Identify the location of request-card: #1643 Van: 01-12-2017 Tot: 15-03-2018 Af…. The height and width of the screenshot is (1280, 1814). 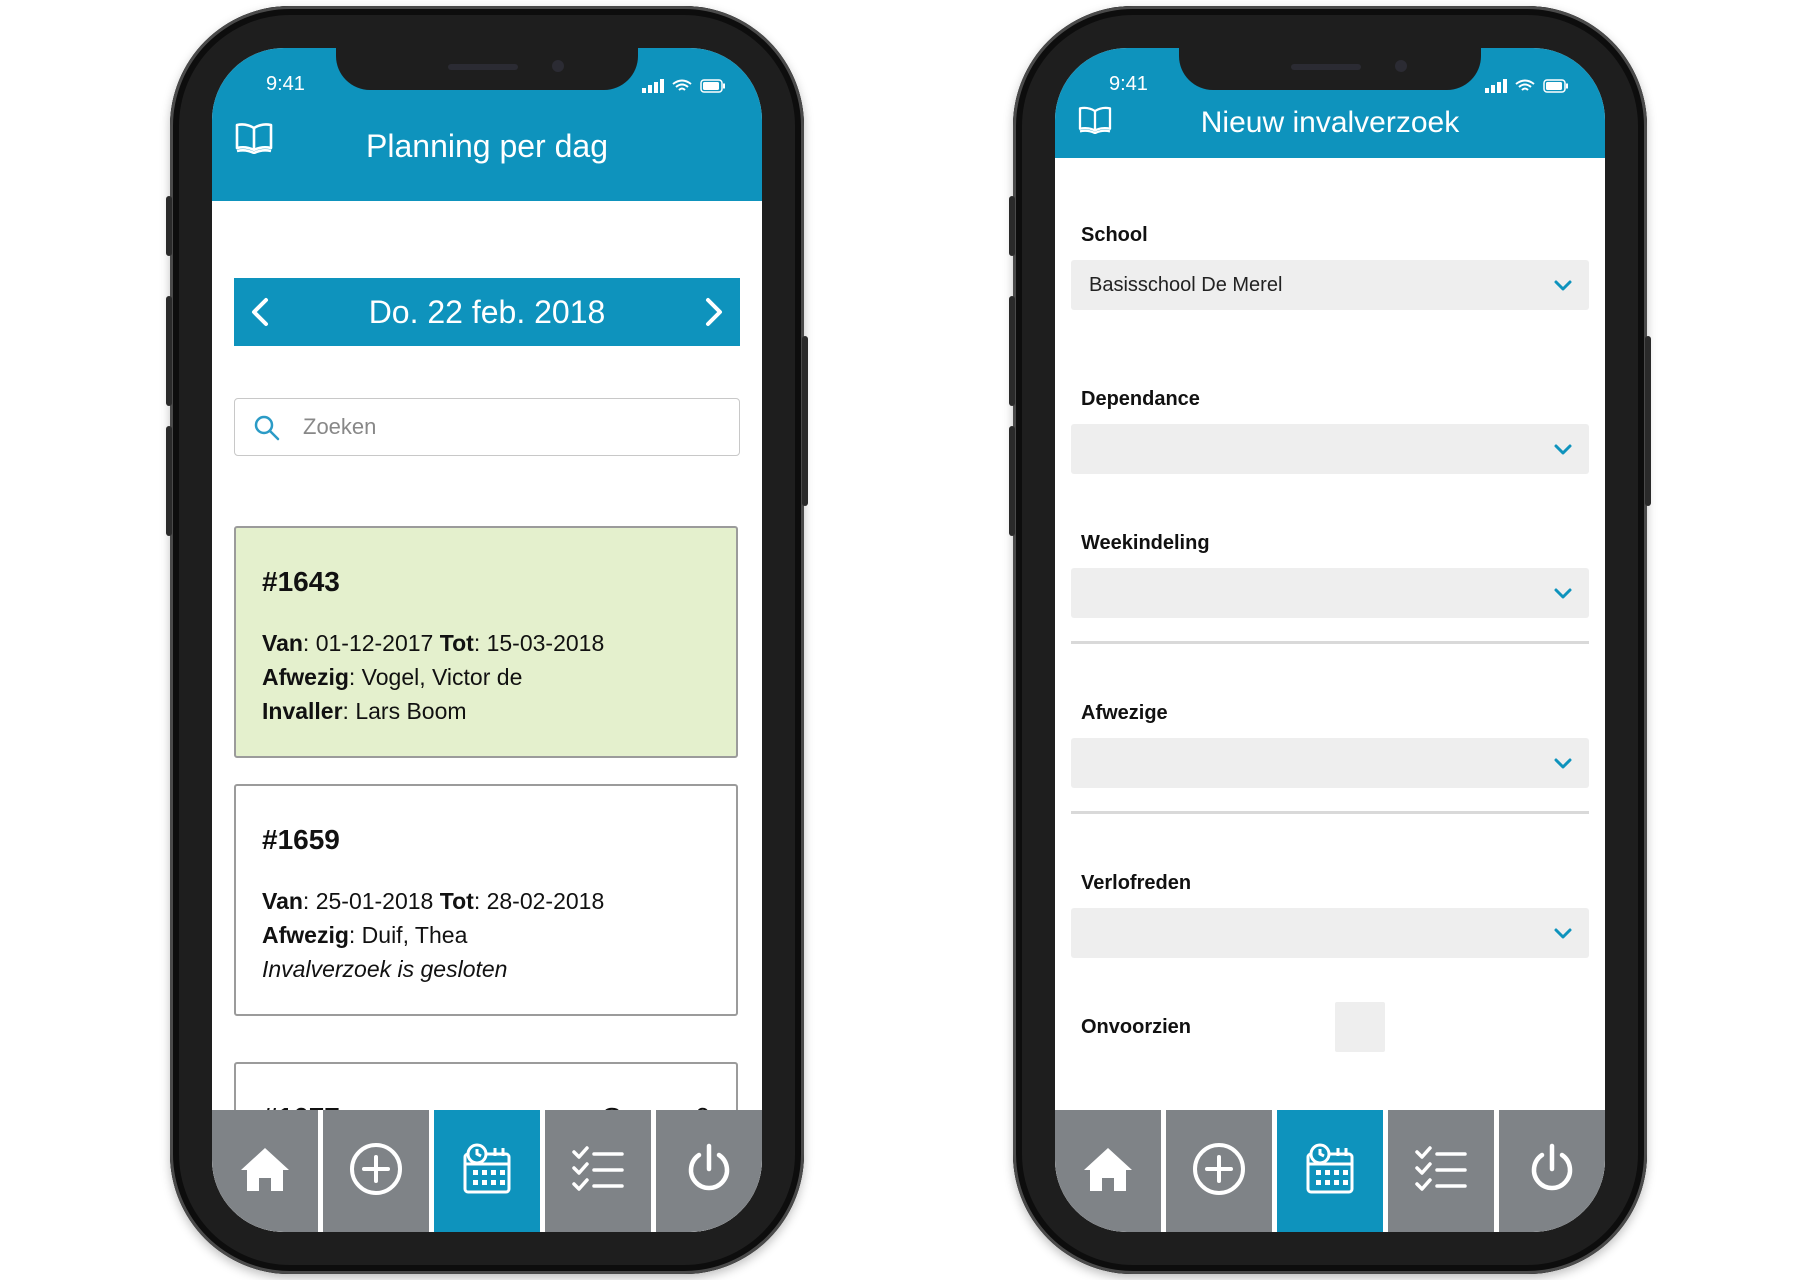
(486, 642).